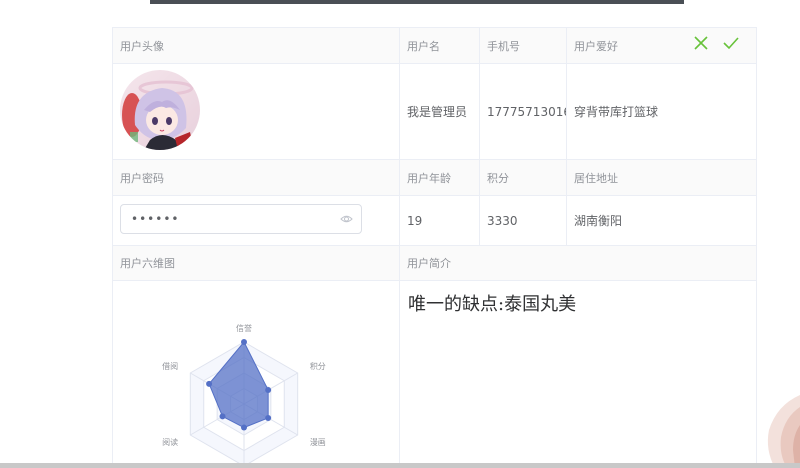 The height and width of the screenshot is (468, 800). I want to click on age-value: 19, so click(439, 220).